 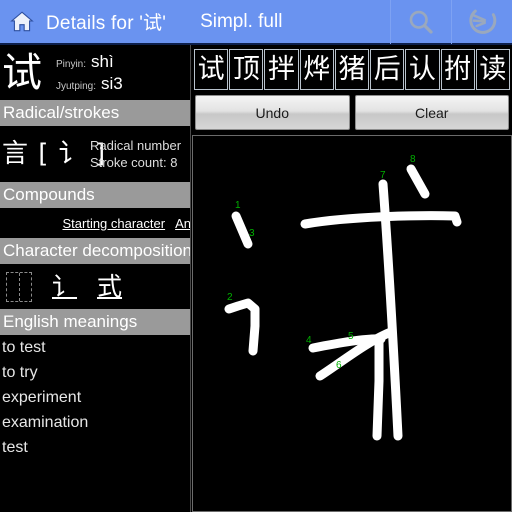 I want to click on stroke-order-number: 3, so click(x=252, y=233).